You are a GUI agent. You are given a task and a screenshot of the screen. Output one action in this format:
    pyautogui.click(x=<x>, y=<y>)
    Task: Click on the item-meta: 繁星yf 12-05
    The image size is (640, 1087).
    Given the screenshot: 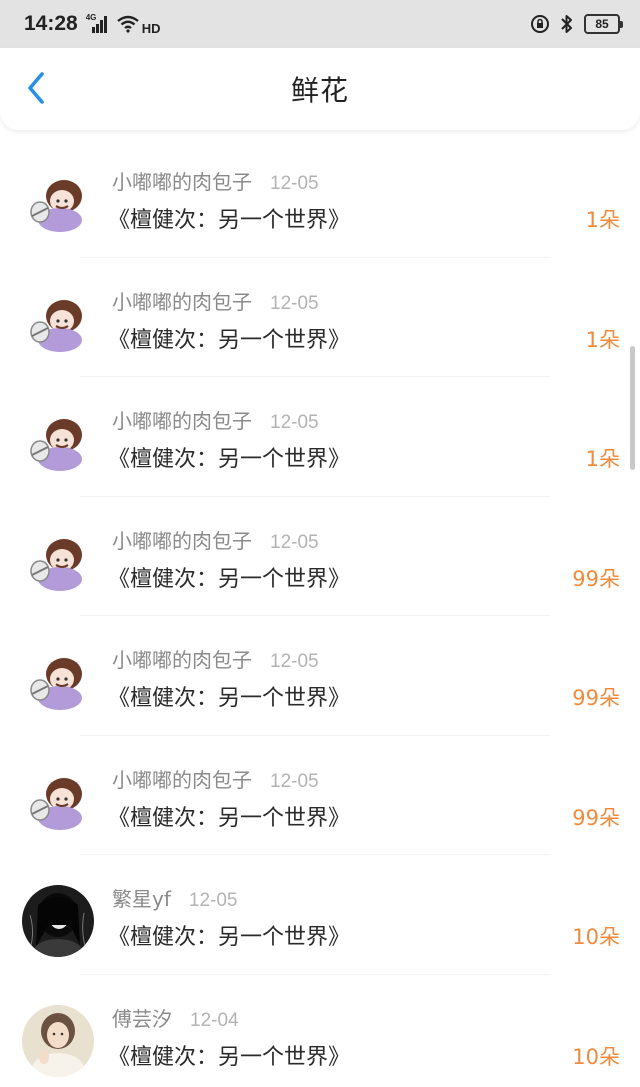 What is the action you would take?
    pyautogui.click(x=175, y=897)
    